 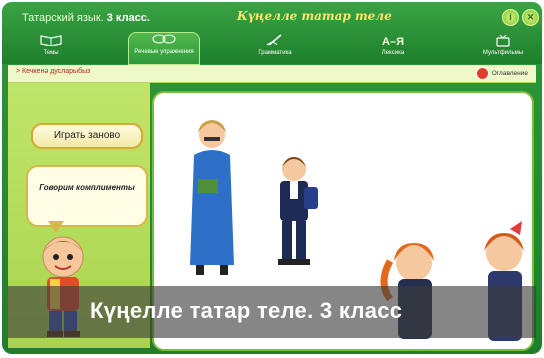 What do you see at coordinates (503, 42) in the screenshot?
I see `tv-icon` at bounding box center [503, 42].